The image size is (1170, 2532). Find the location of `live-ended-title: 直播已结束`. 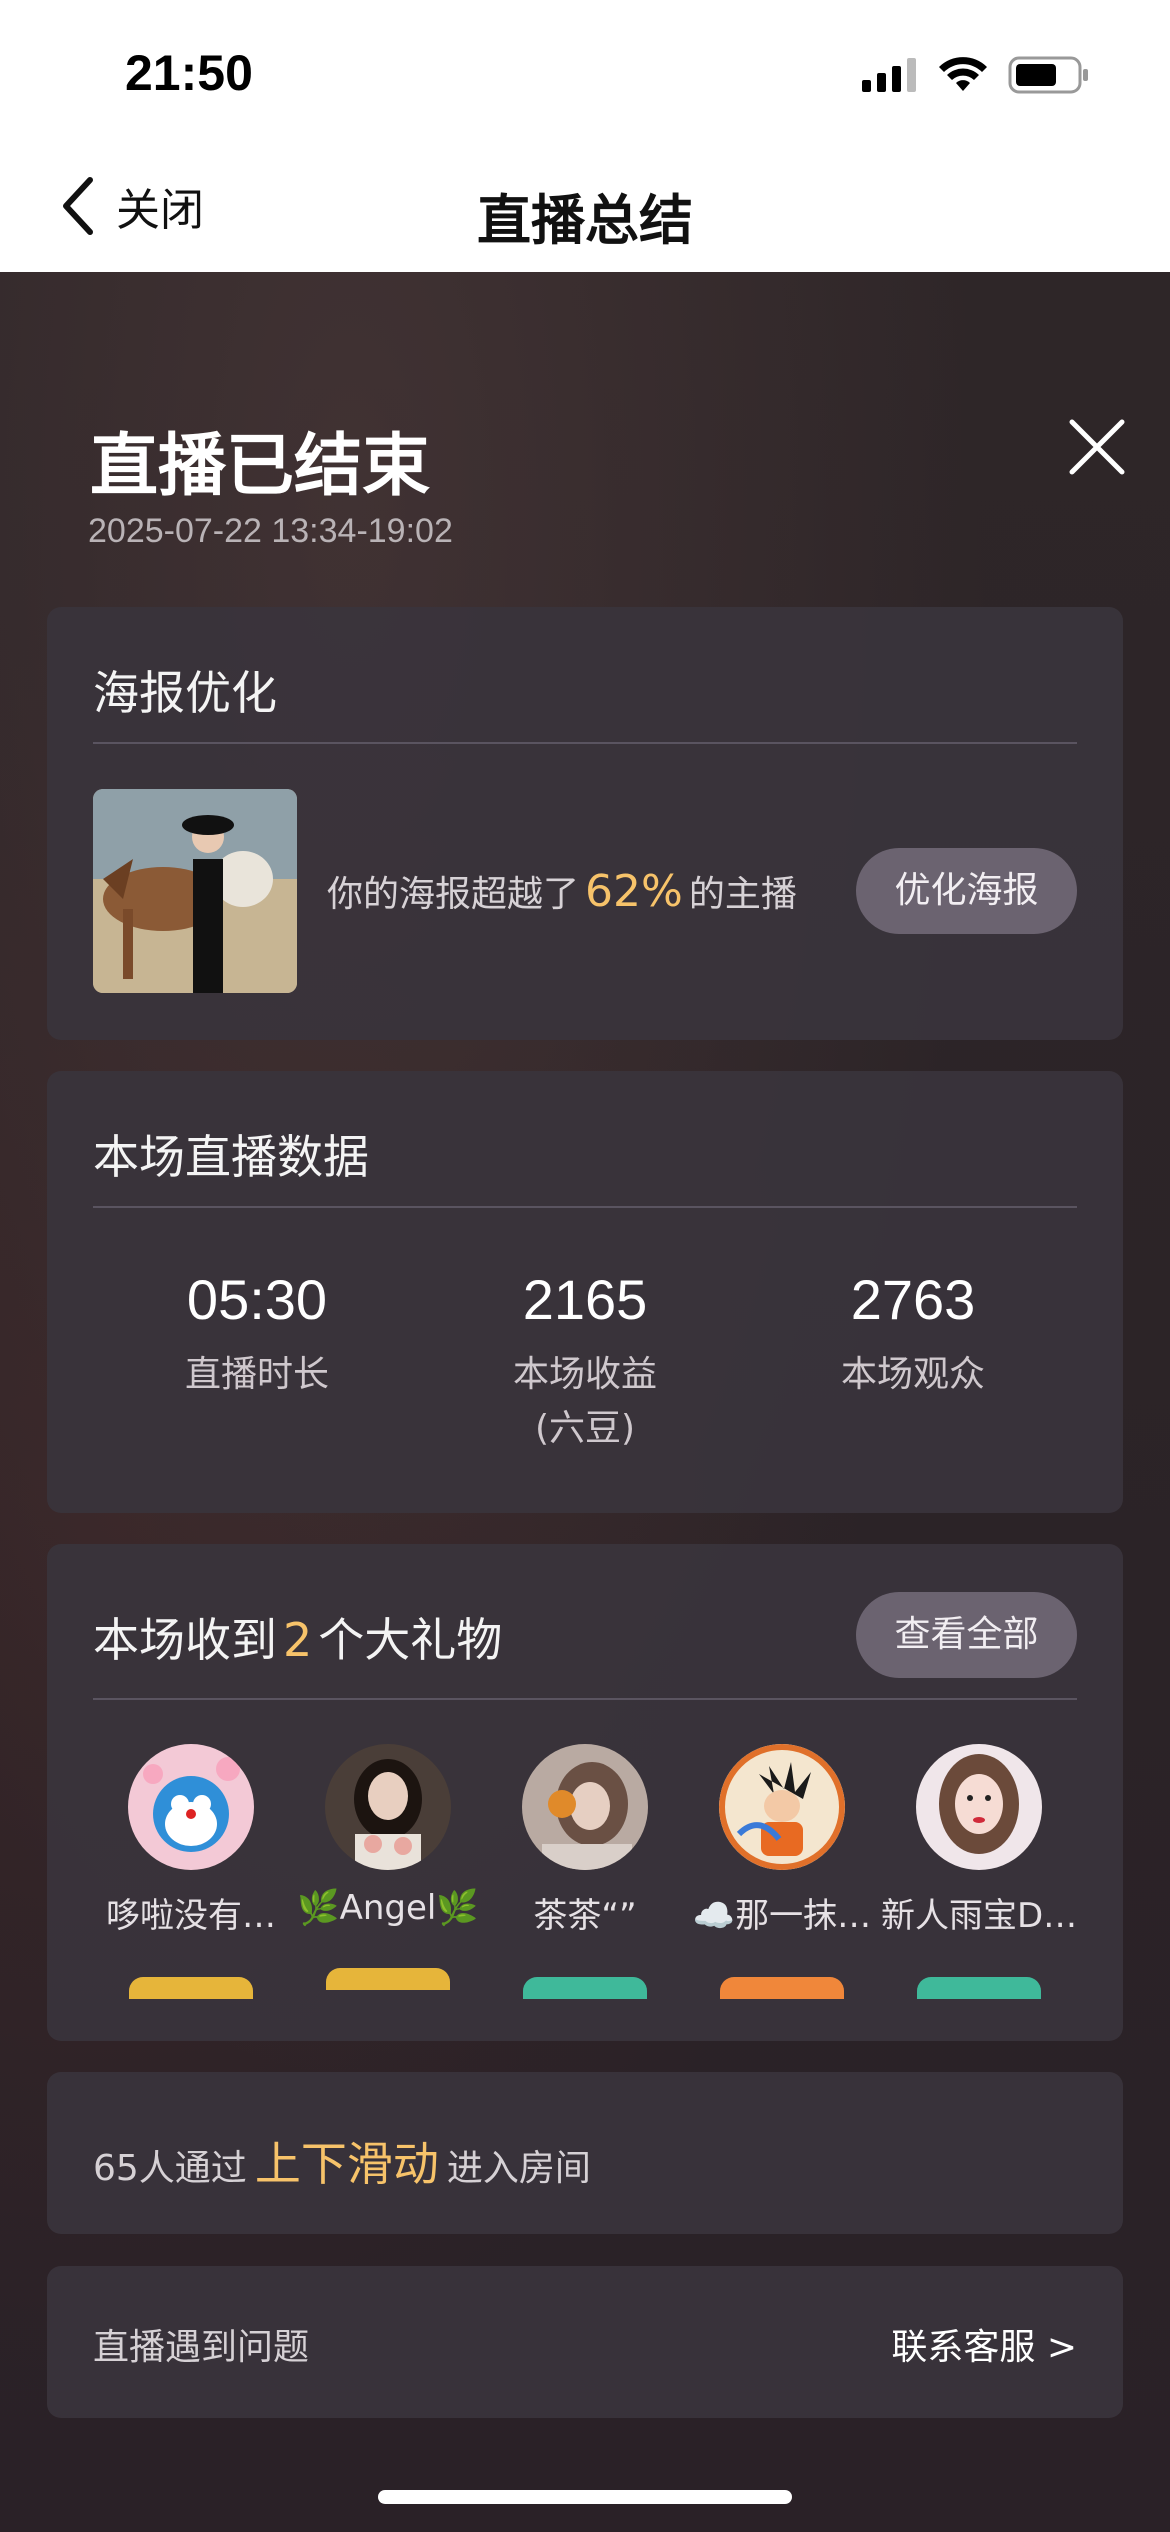

live-ended-title: 直播已结束 is located at coordinates (260, 466).